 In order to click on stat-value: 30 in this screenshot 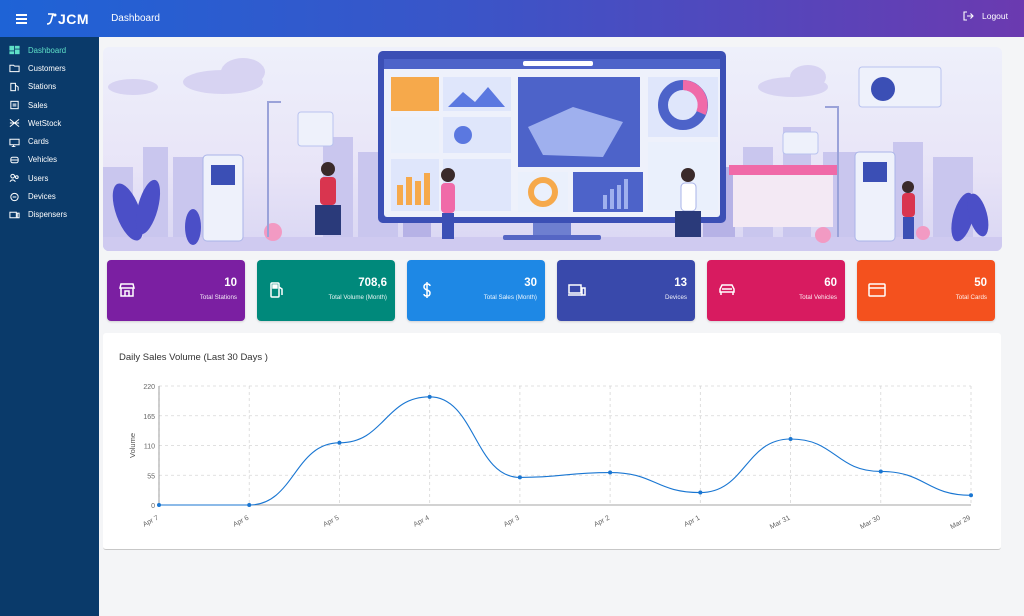, I will do `click(530, 283)`.